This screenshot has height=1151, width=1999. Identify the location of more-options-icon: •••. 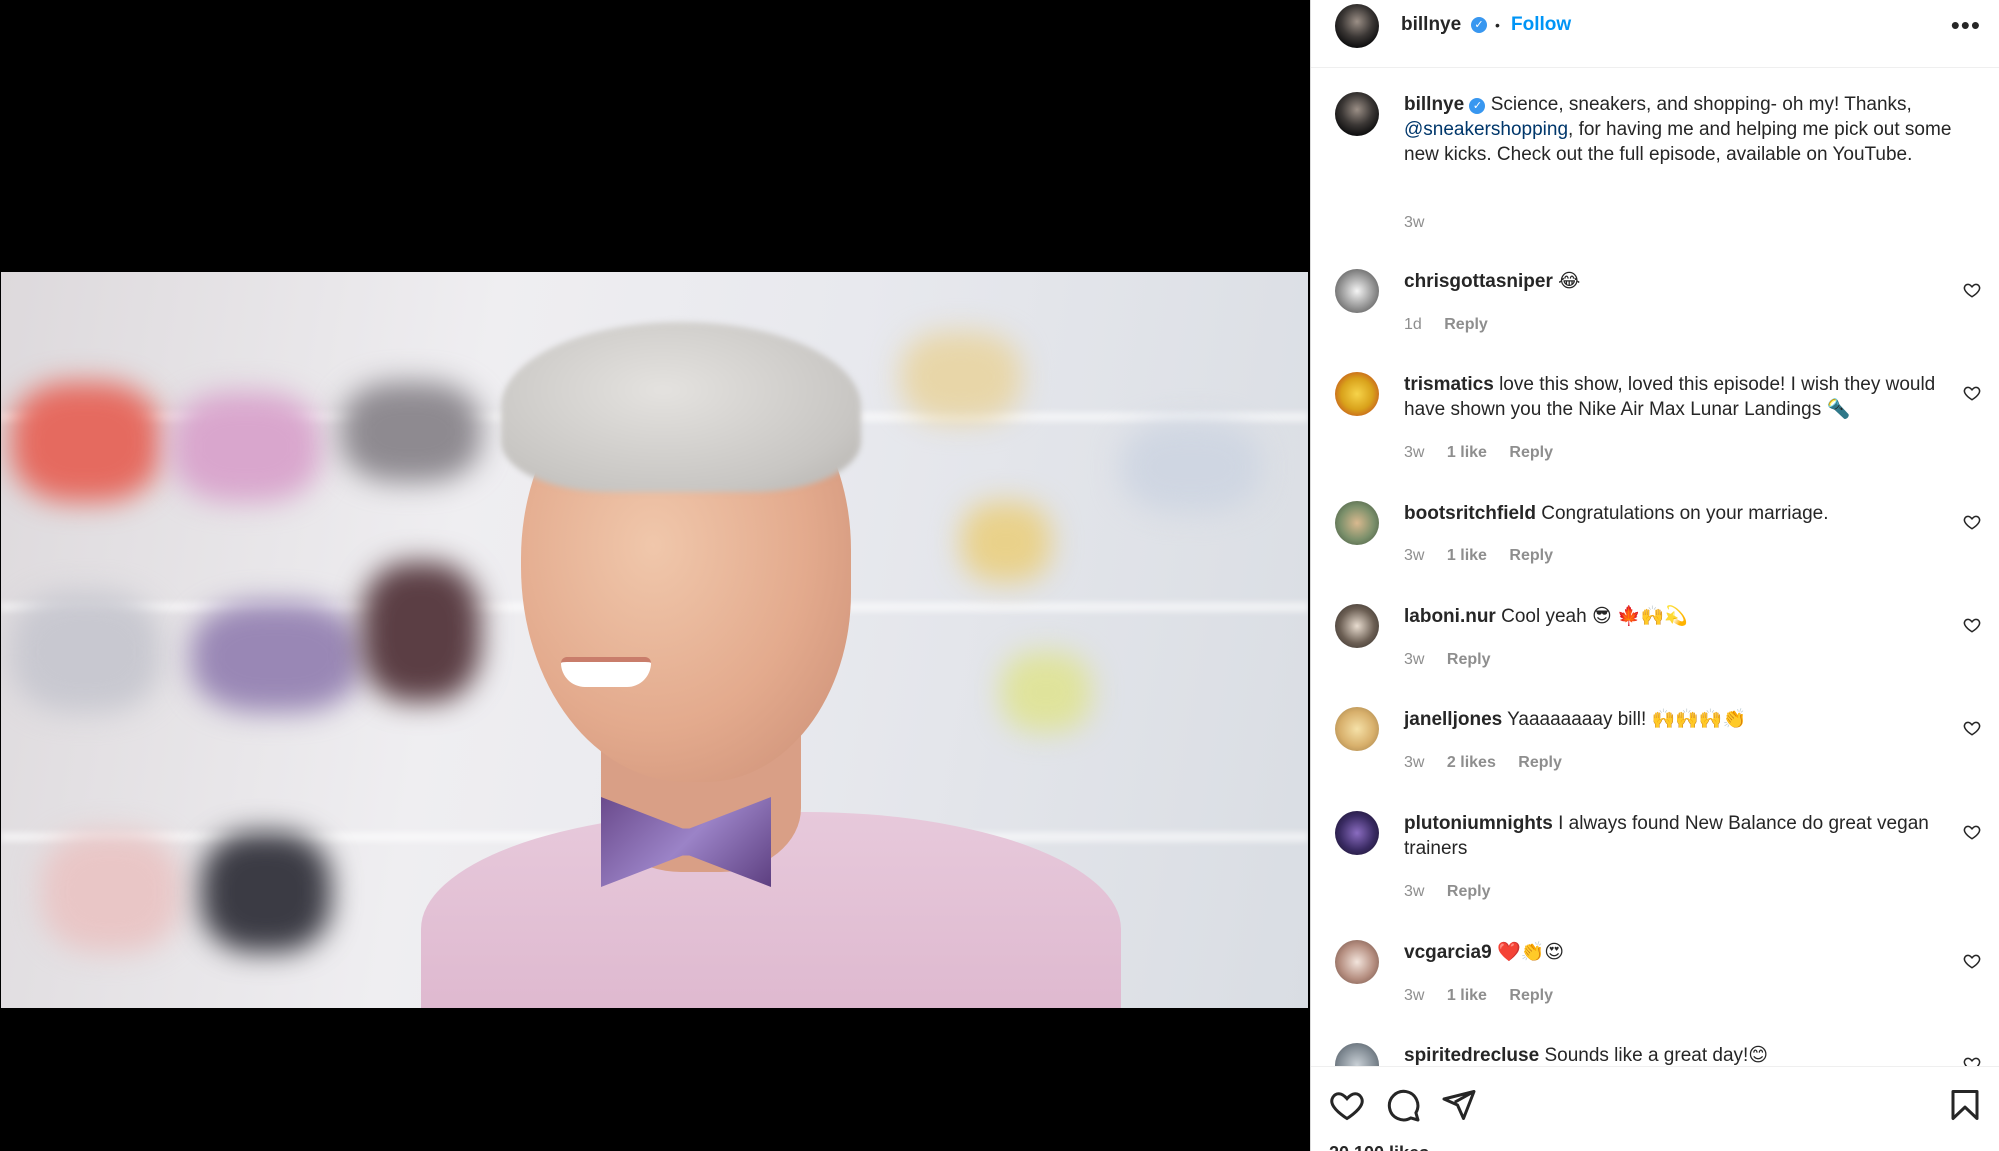
(1966, 25).